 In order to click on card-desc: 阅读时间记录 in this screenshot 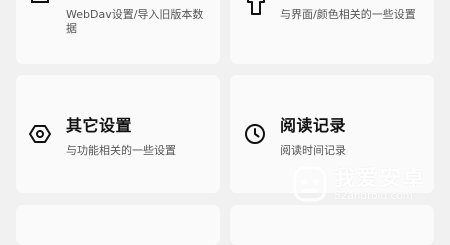, I will do `click(313, 150)`.